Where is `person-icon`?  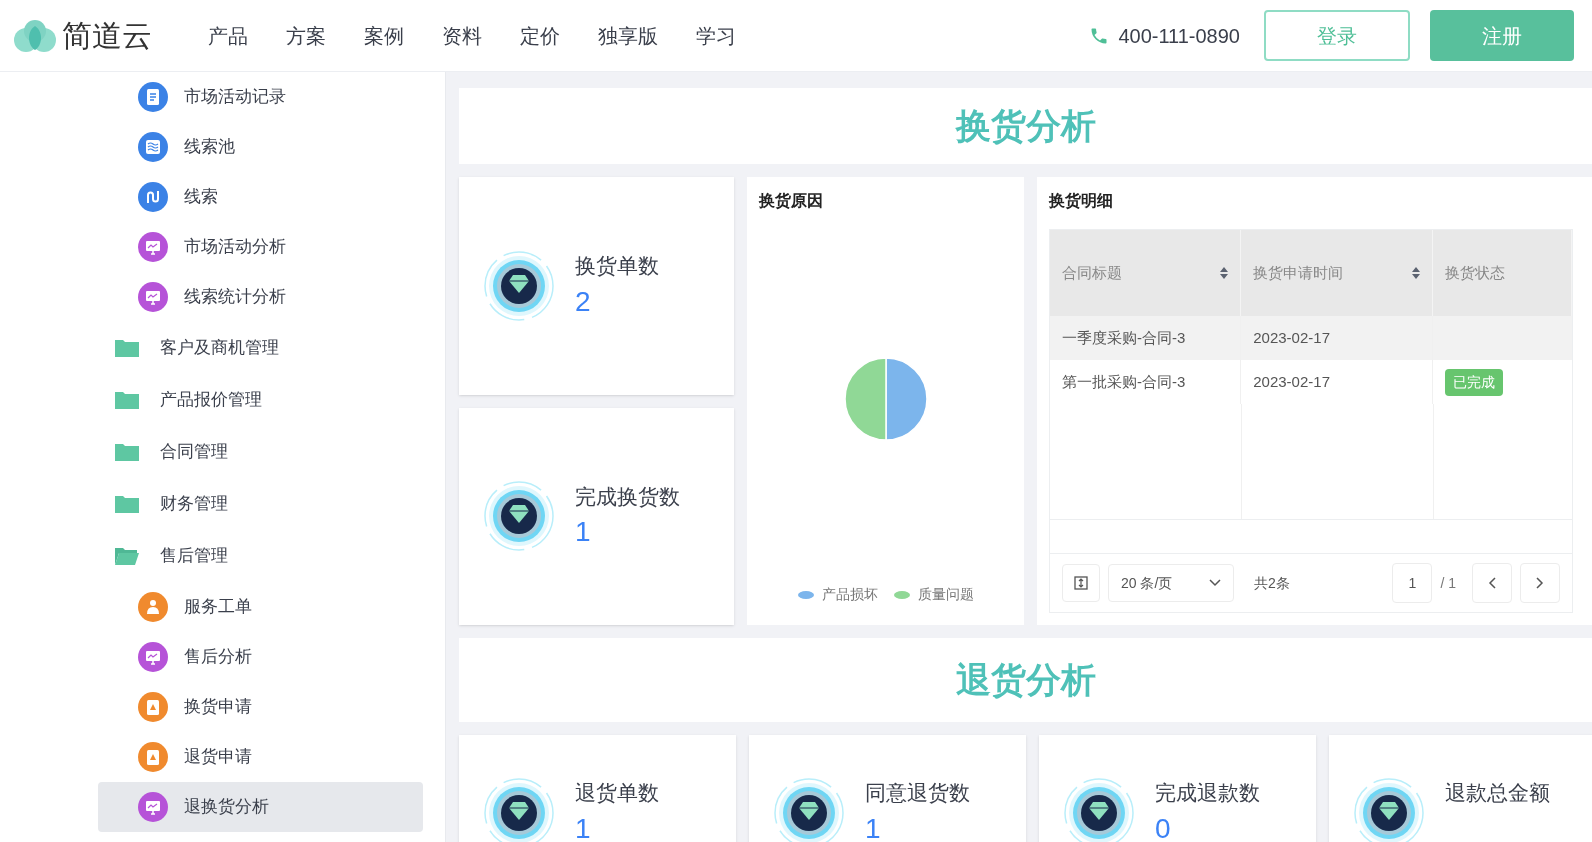
person-icon is located at coordinates (153, 607).